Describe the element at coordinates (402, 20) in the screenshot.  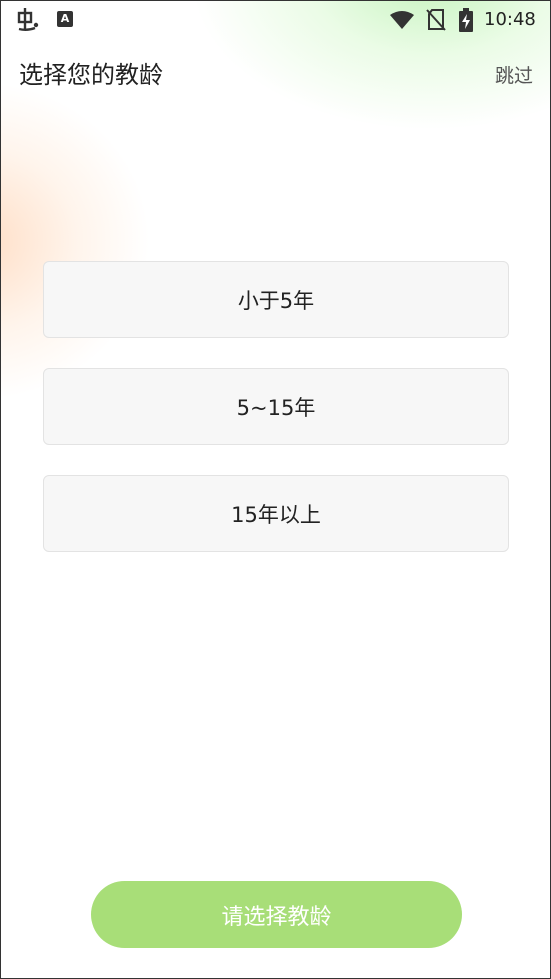
I see `wifi-icon` at that location.